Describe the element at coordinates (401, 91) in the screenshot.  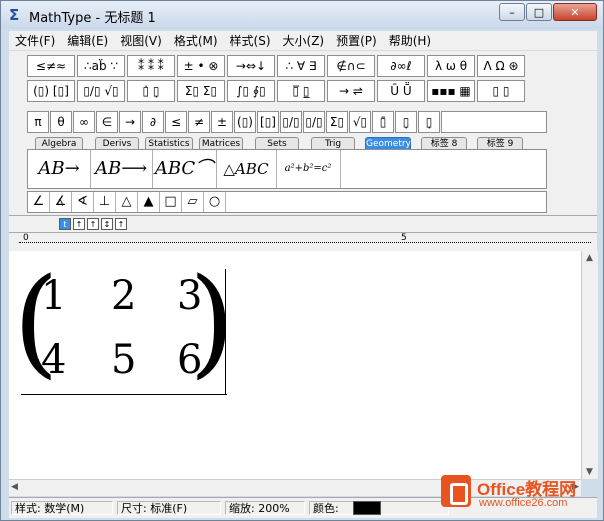
I see `products-palette-button: Ū Ṻ` at that location.